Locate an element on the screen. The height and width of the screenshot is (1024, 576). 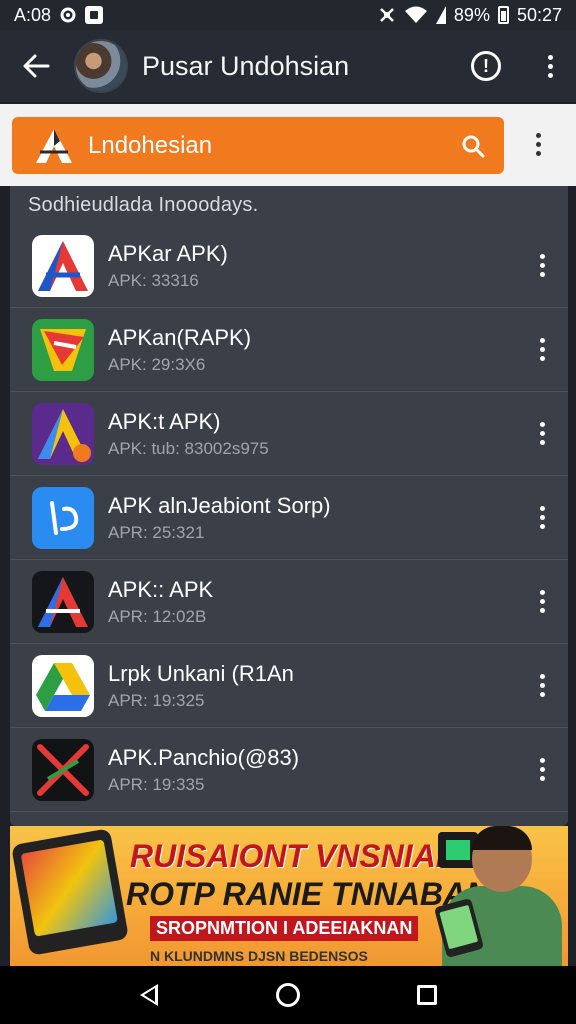
nav-recents-icon is located at coordinates (426, 995).